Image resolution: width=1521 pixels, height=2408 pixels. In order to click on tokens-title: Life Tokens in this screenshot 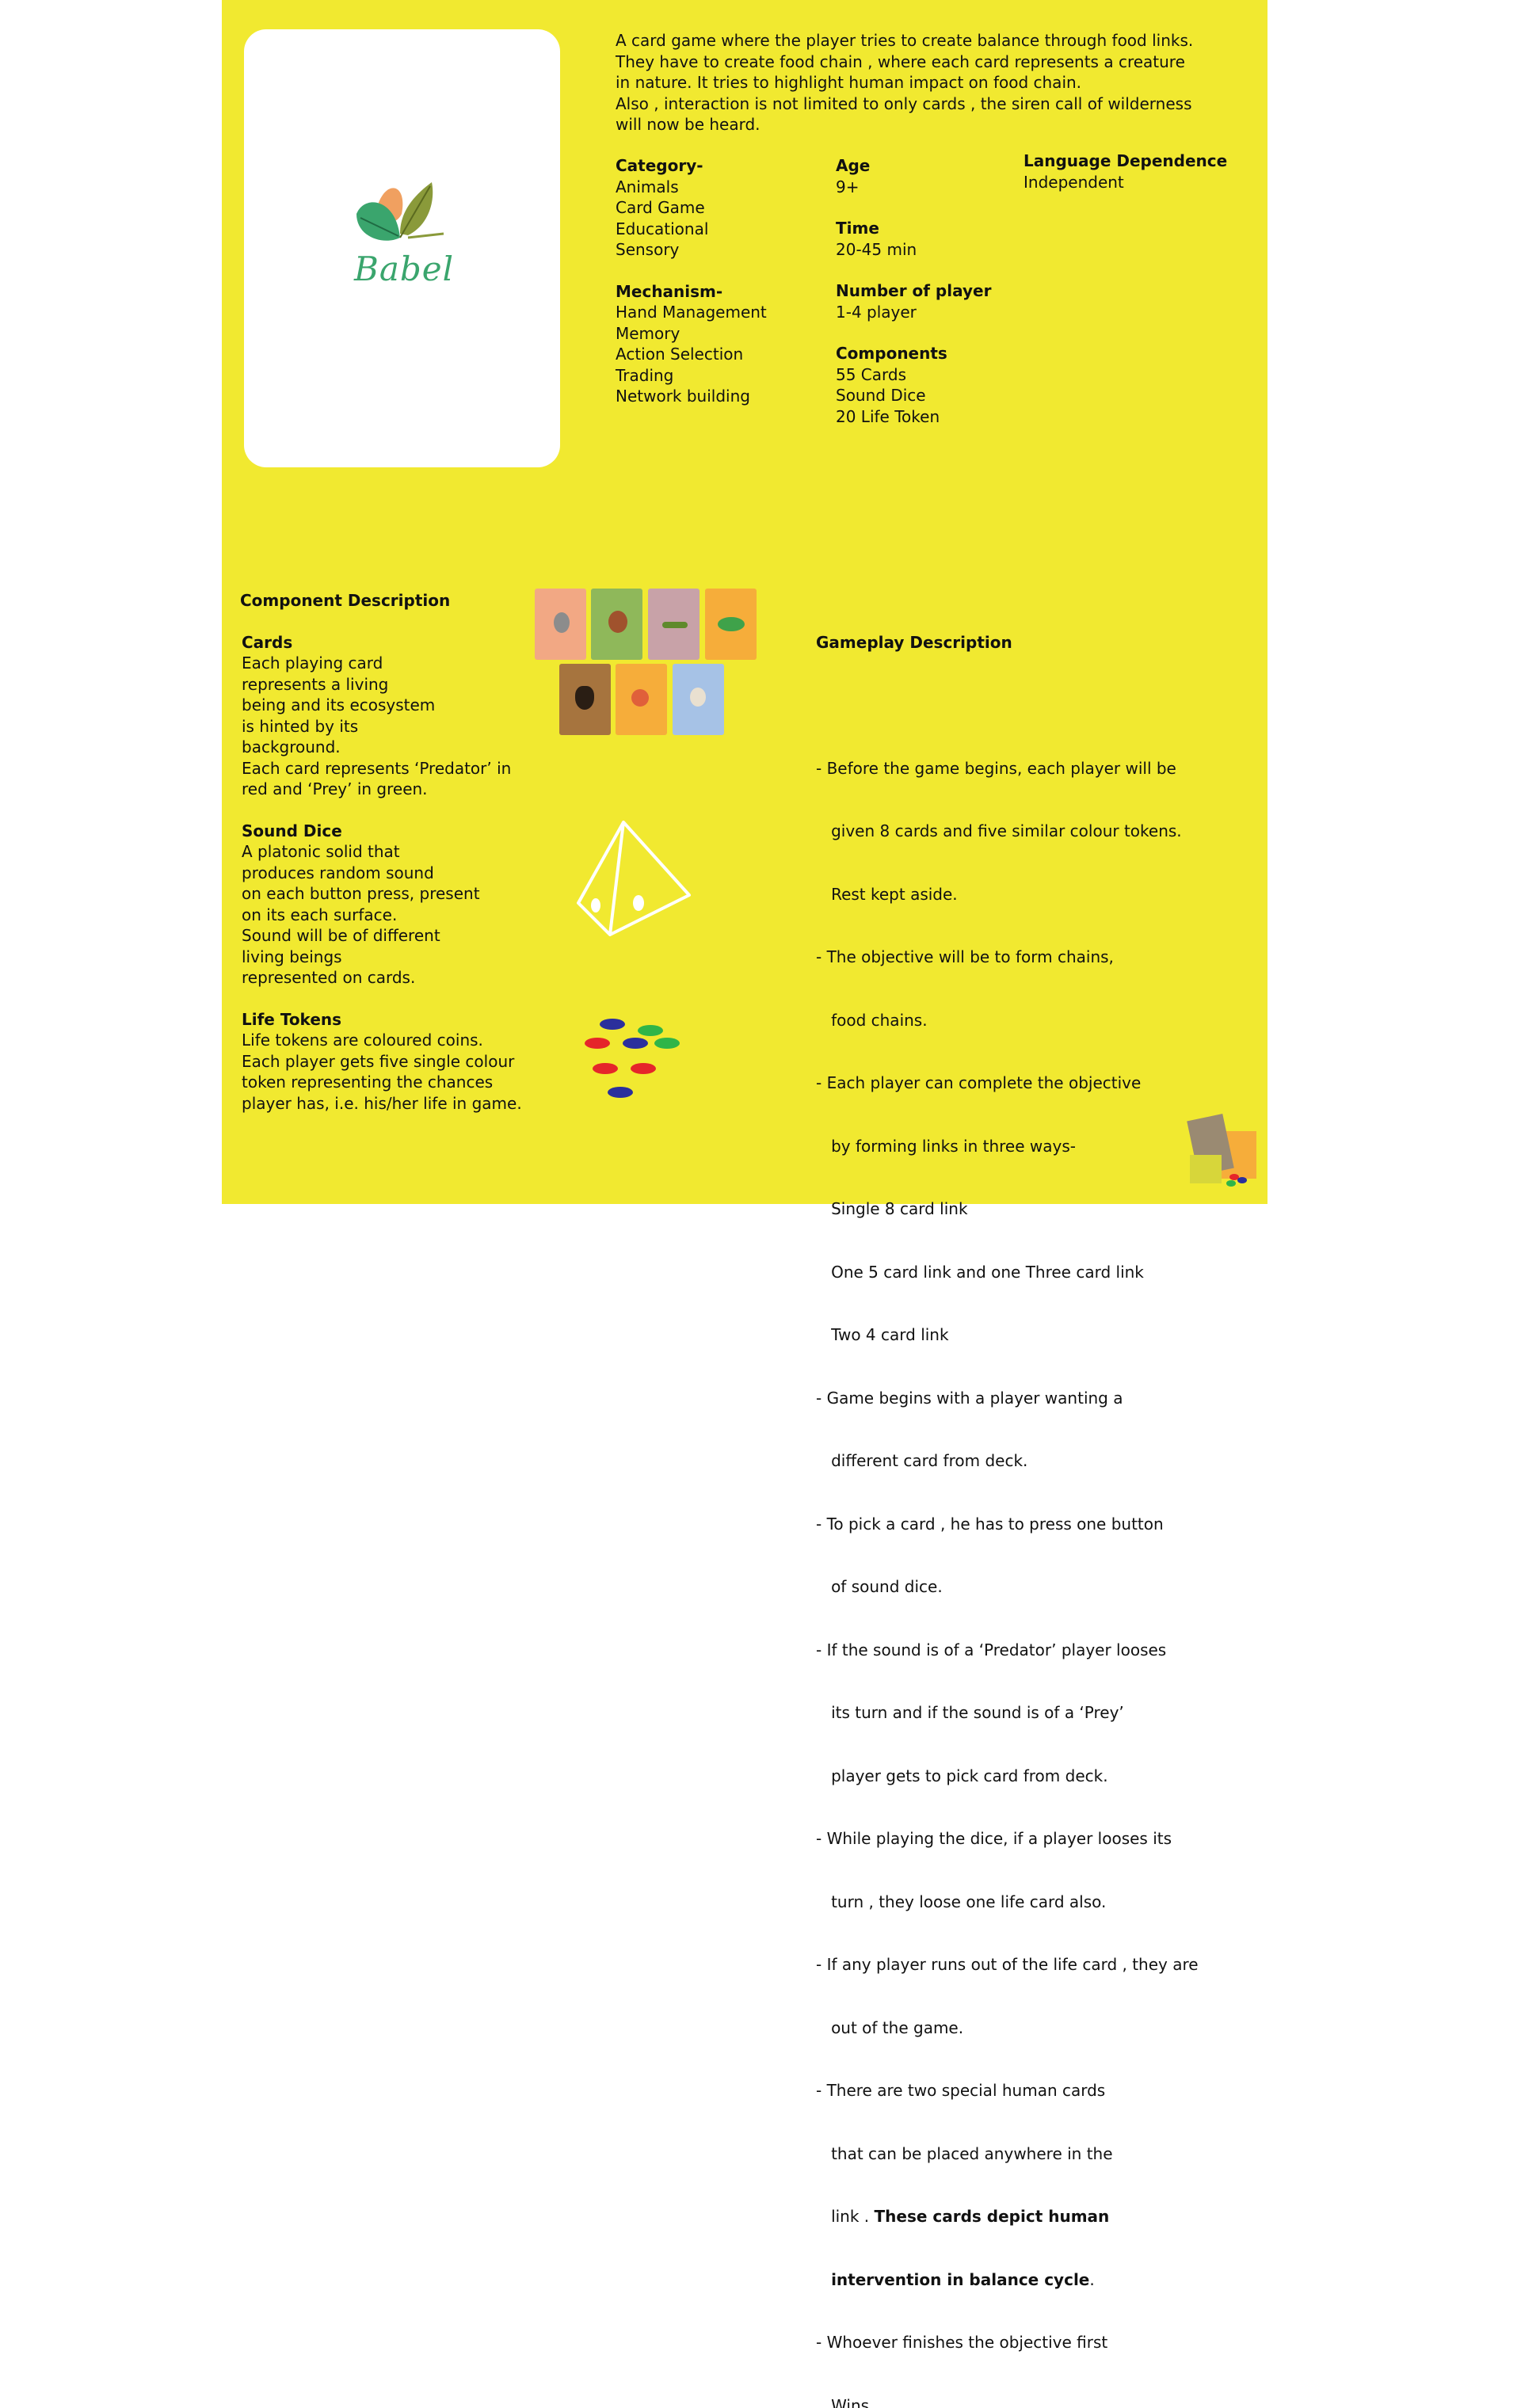, I will do `click(382, 1020)`.